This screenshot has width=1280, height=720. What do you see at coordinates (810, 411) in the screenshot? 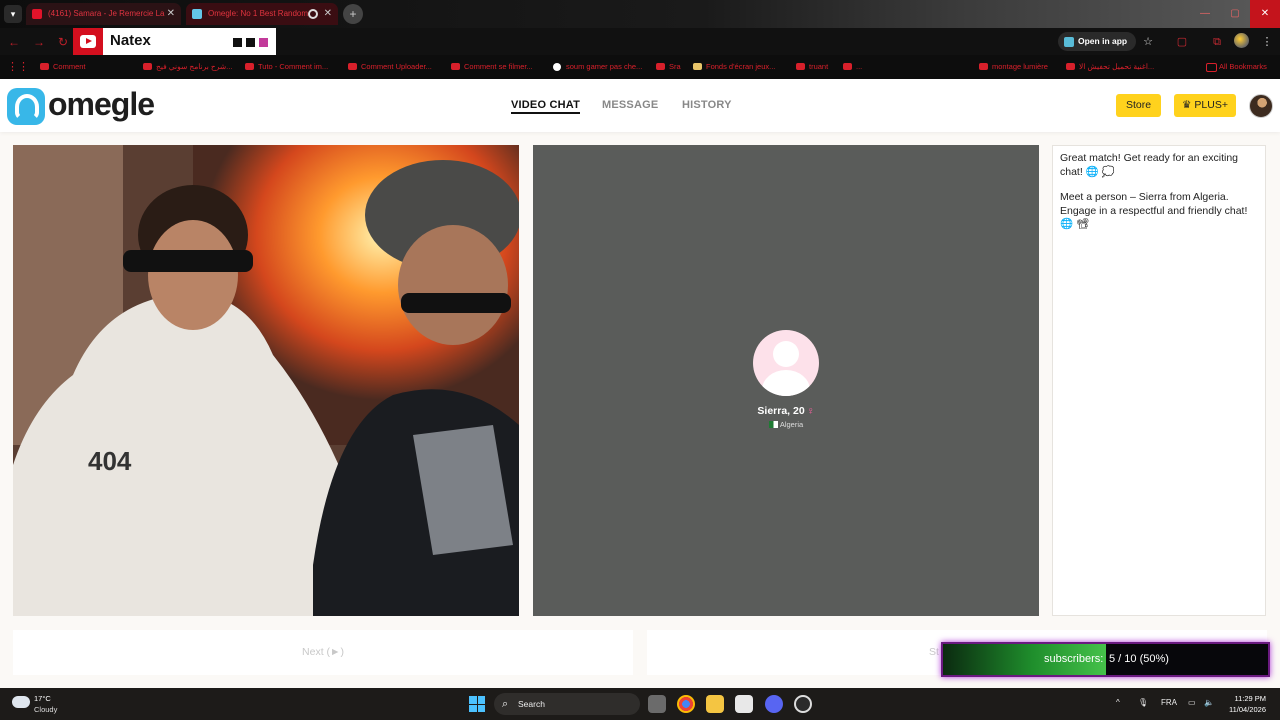
I see `female-icon: ♀` at bounding box center [810, 411].